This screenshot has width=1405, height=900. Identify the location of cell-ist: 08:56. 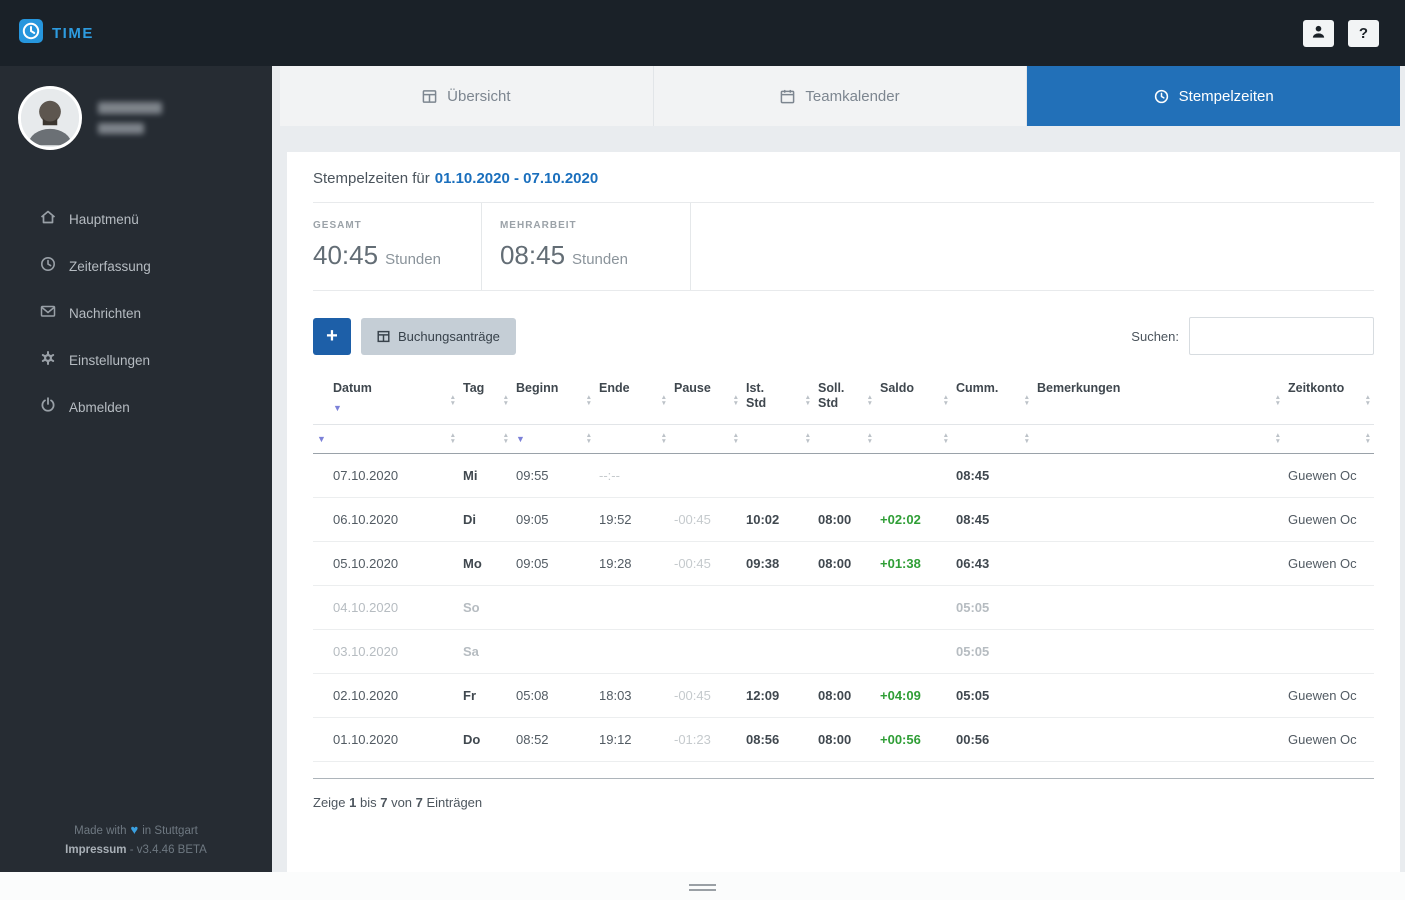
(778, 739).